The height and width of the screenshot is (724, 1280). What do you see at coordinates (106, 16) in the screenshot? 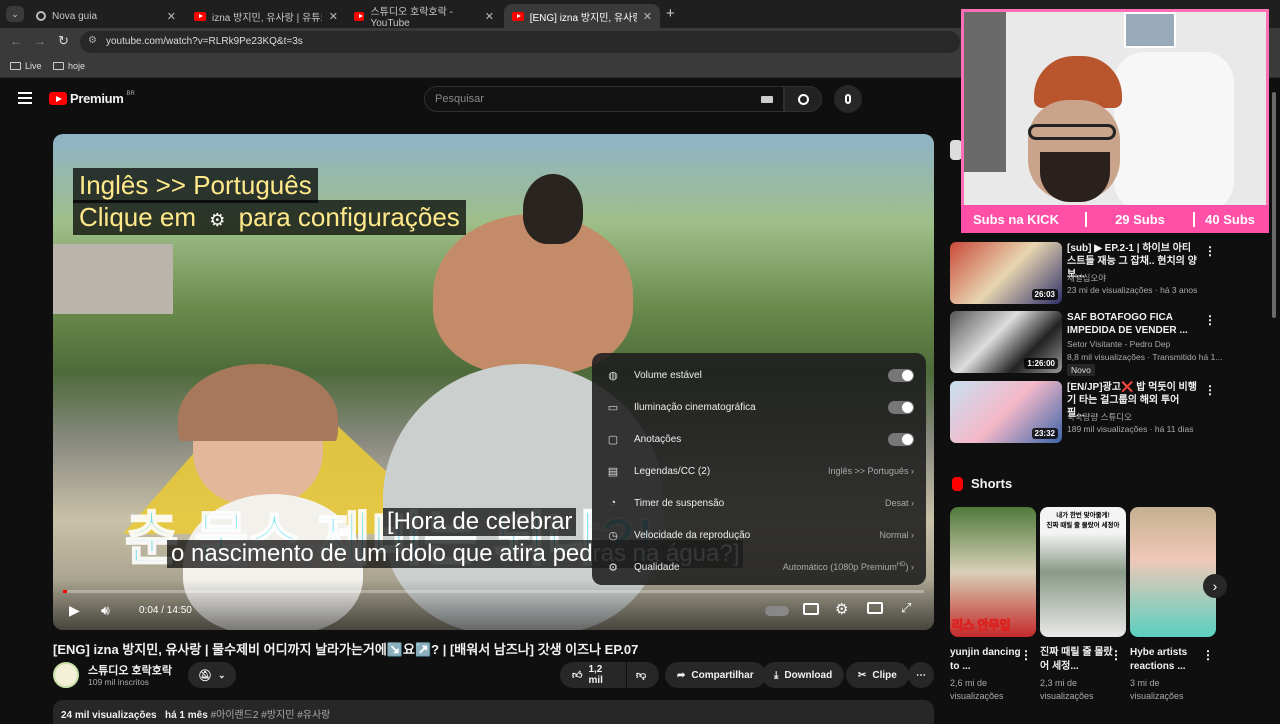
I see `tab-nova-guia: Nova guia ✕` at bounding box center [106, 16].